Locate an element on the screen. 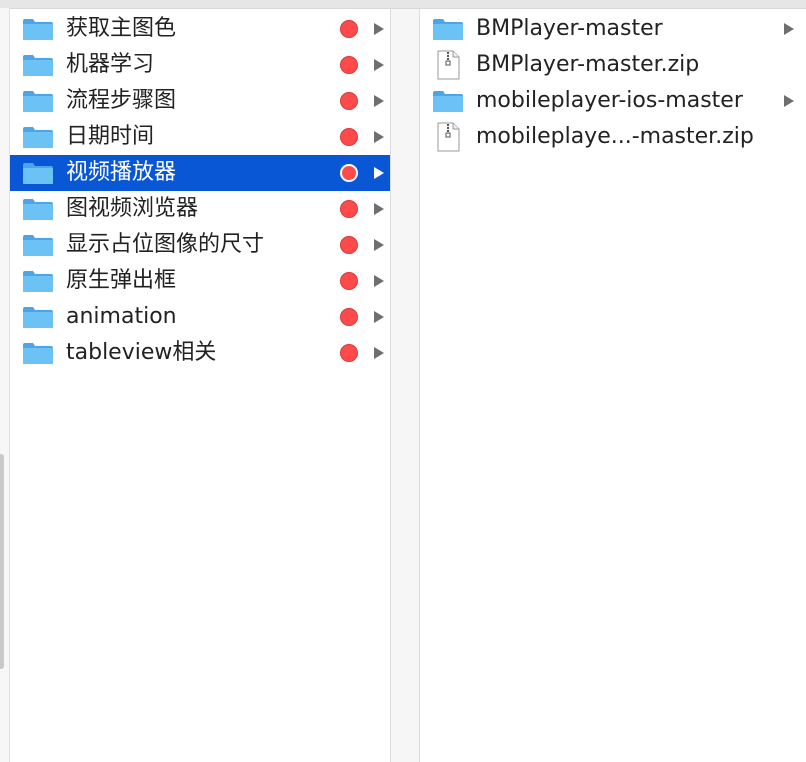  item-label: 图视频浏览器 is located at coordinates (132, 208).